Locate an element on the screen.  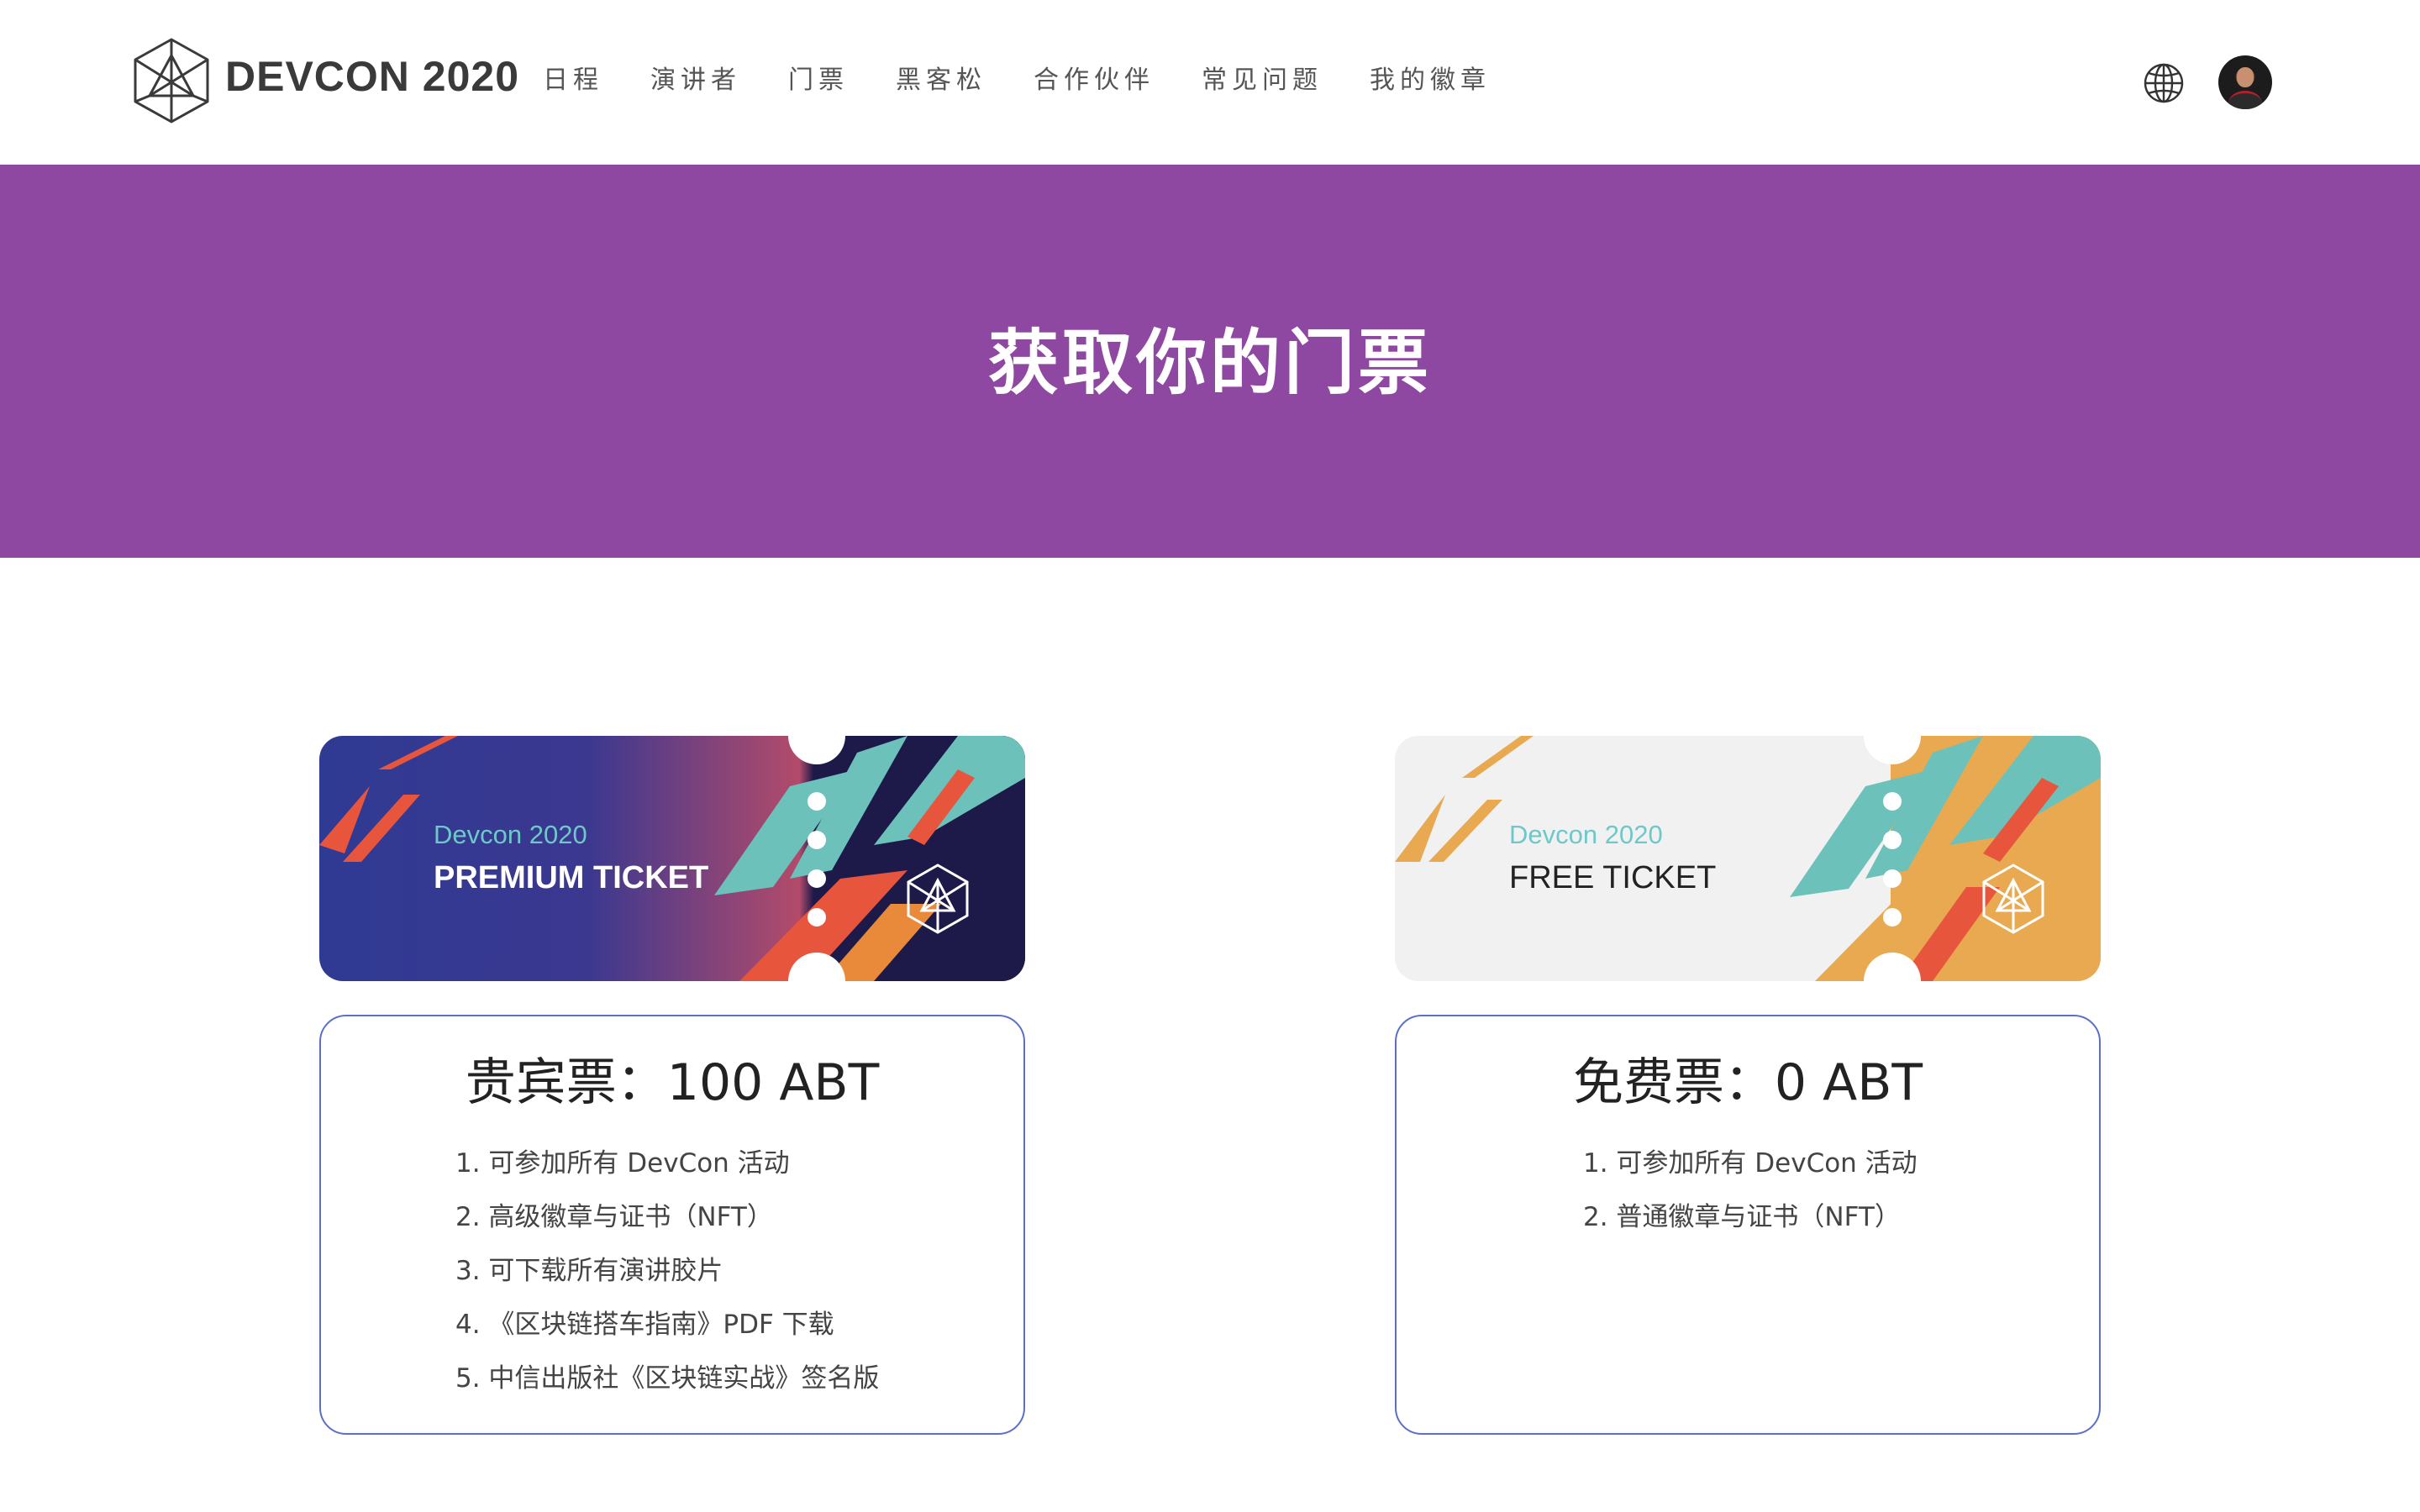
nav-item-hackathon: 黑客松 is located at coordinates (941, 77).